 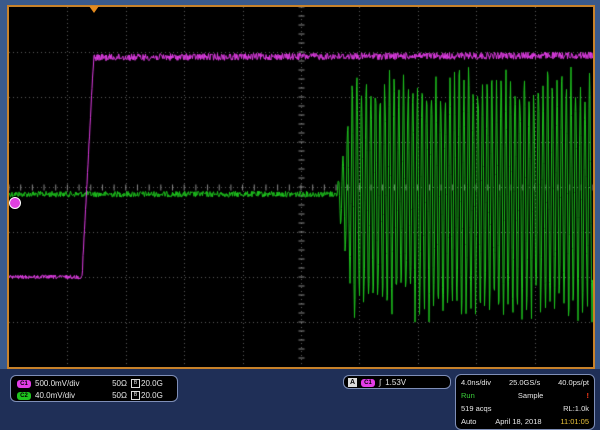 I want to click on ch1-ground-marker, so click(x=15, y=203).